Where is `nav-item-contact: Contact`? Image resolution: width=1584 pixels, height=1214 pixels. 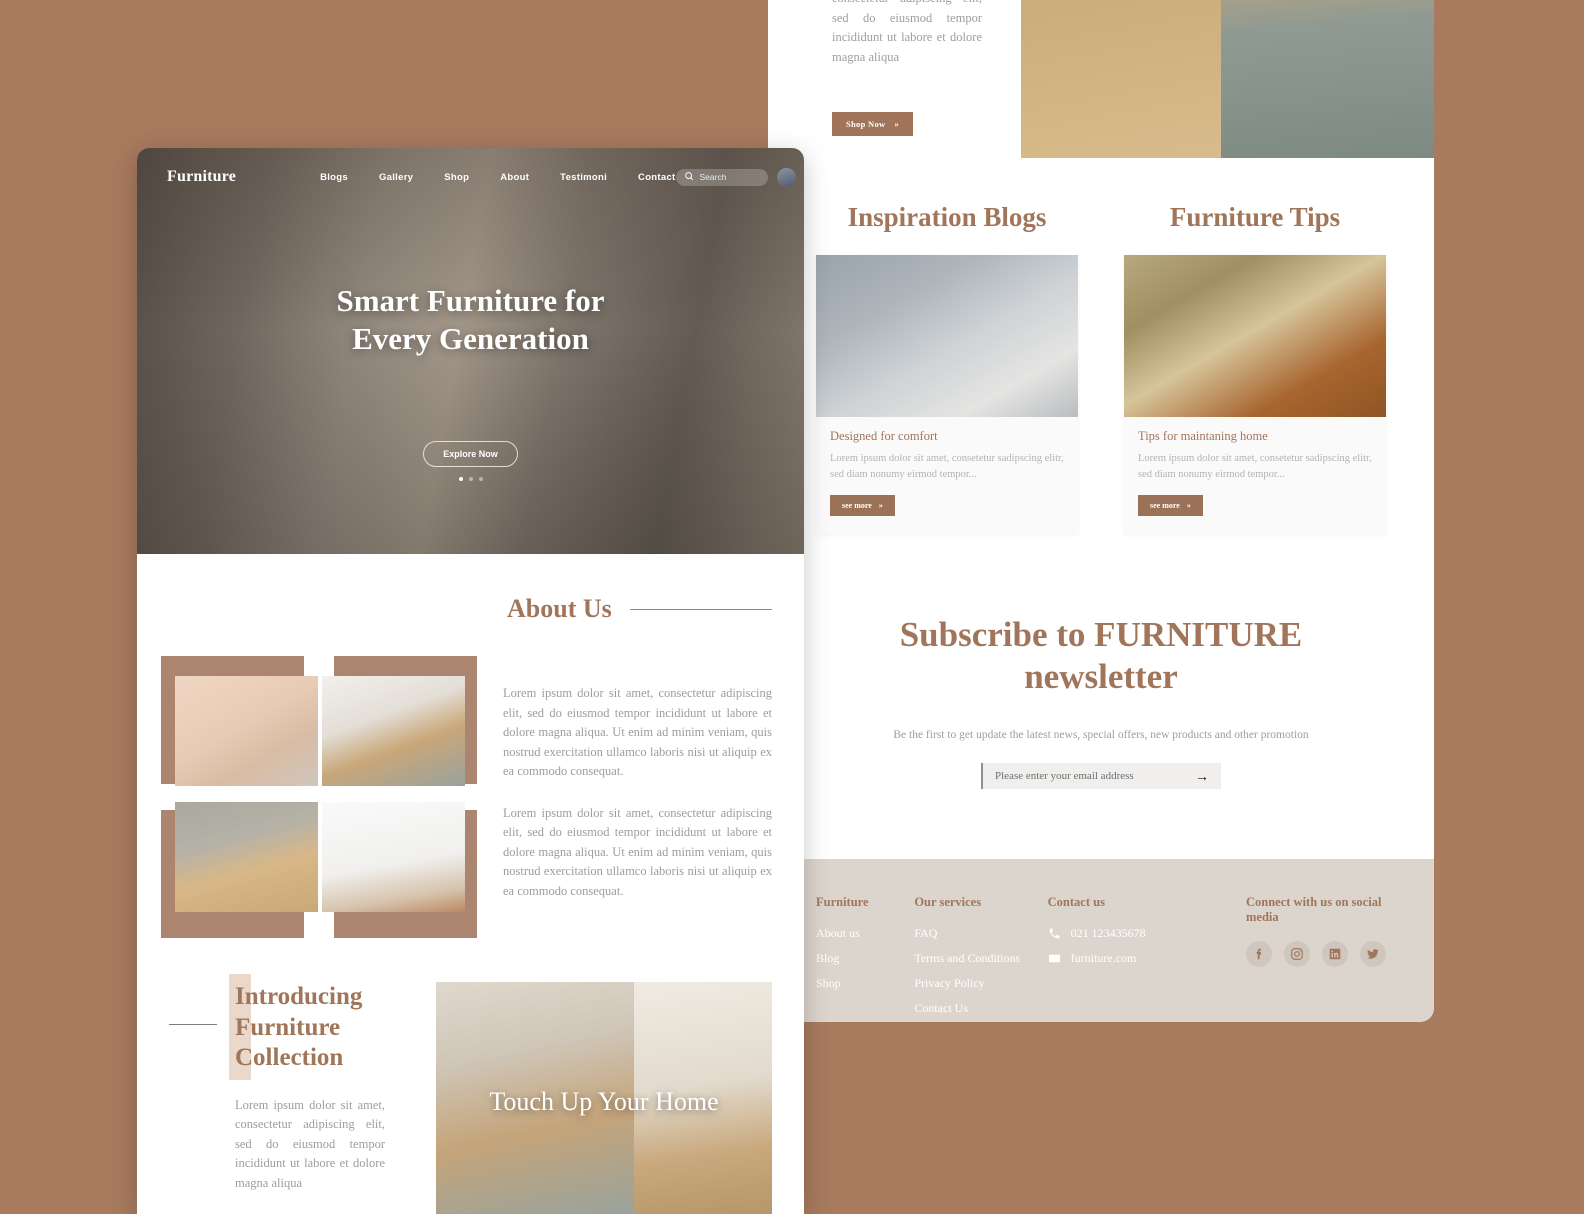 nav-item-contact: Contact is located at coordinates (656, 177).